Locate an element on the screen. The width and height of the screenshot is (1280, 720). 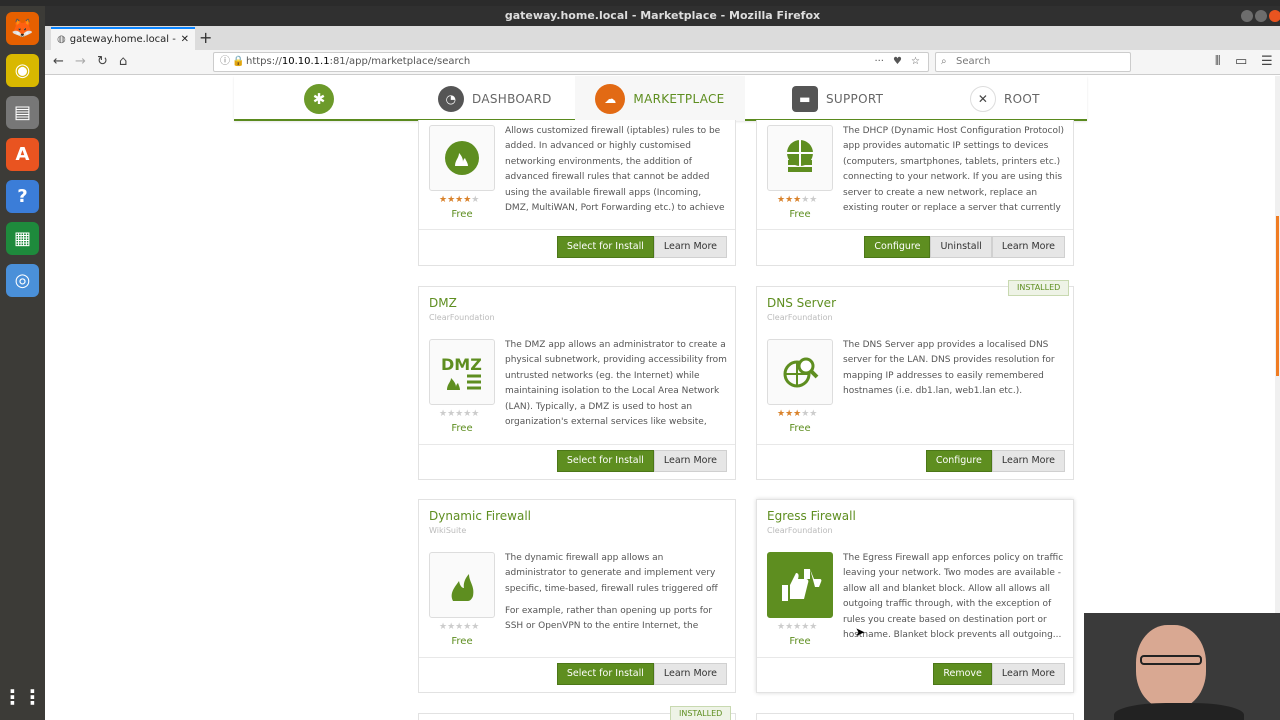
nav-root: ✕ ROOT is located at coordinates (1025, 98).